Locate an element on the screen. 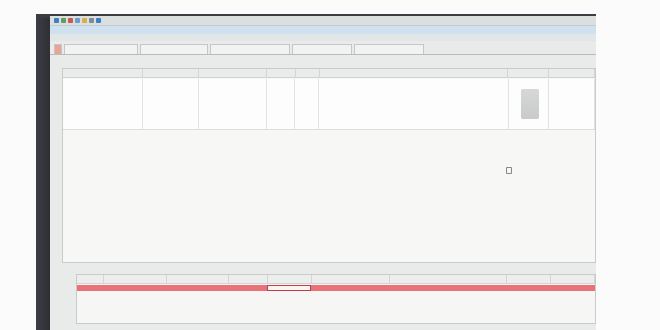  grid-header is located at coordinates (329, 73).